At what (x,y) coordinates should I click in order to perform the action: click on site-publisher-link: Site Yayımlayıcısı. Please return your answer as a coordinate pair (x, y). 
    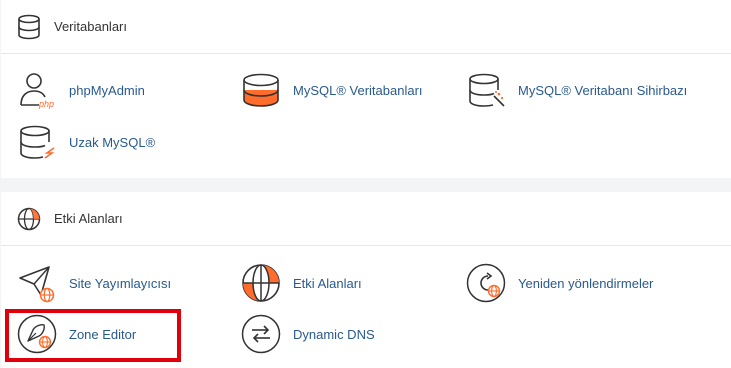
    Looking at the image, I should click on (94, 283).